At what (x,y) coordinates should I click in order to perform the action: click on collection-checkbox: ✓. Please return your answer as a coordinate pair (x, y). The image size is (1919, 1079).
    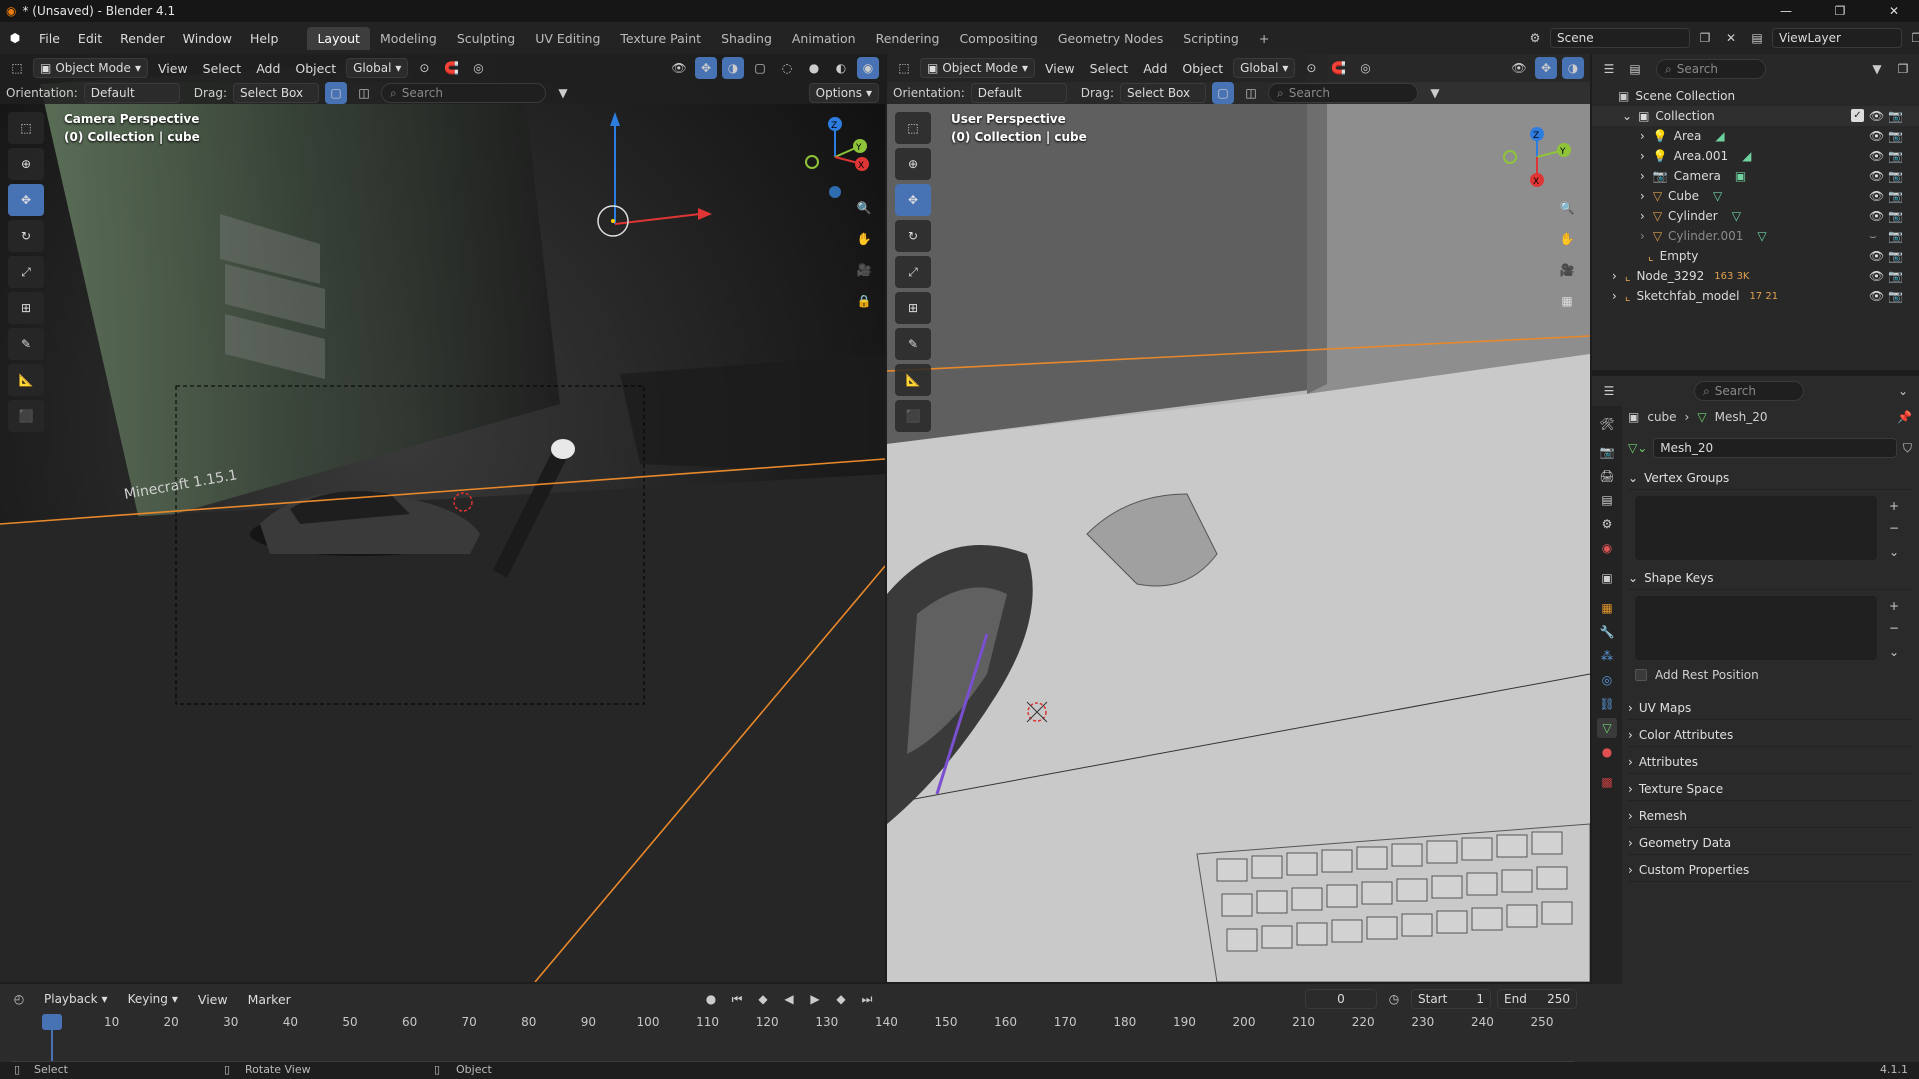
    Looking at the image, I should click on (1857, 115).